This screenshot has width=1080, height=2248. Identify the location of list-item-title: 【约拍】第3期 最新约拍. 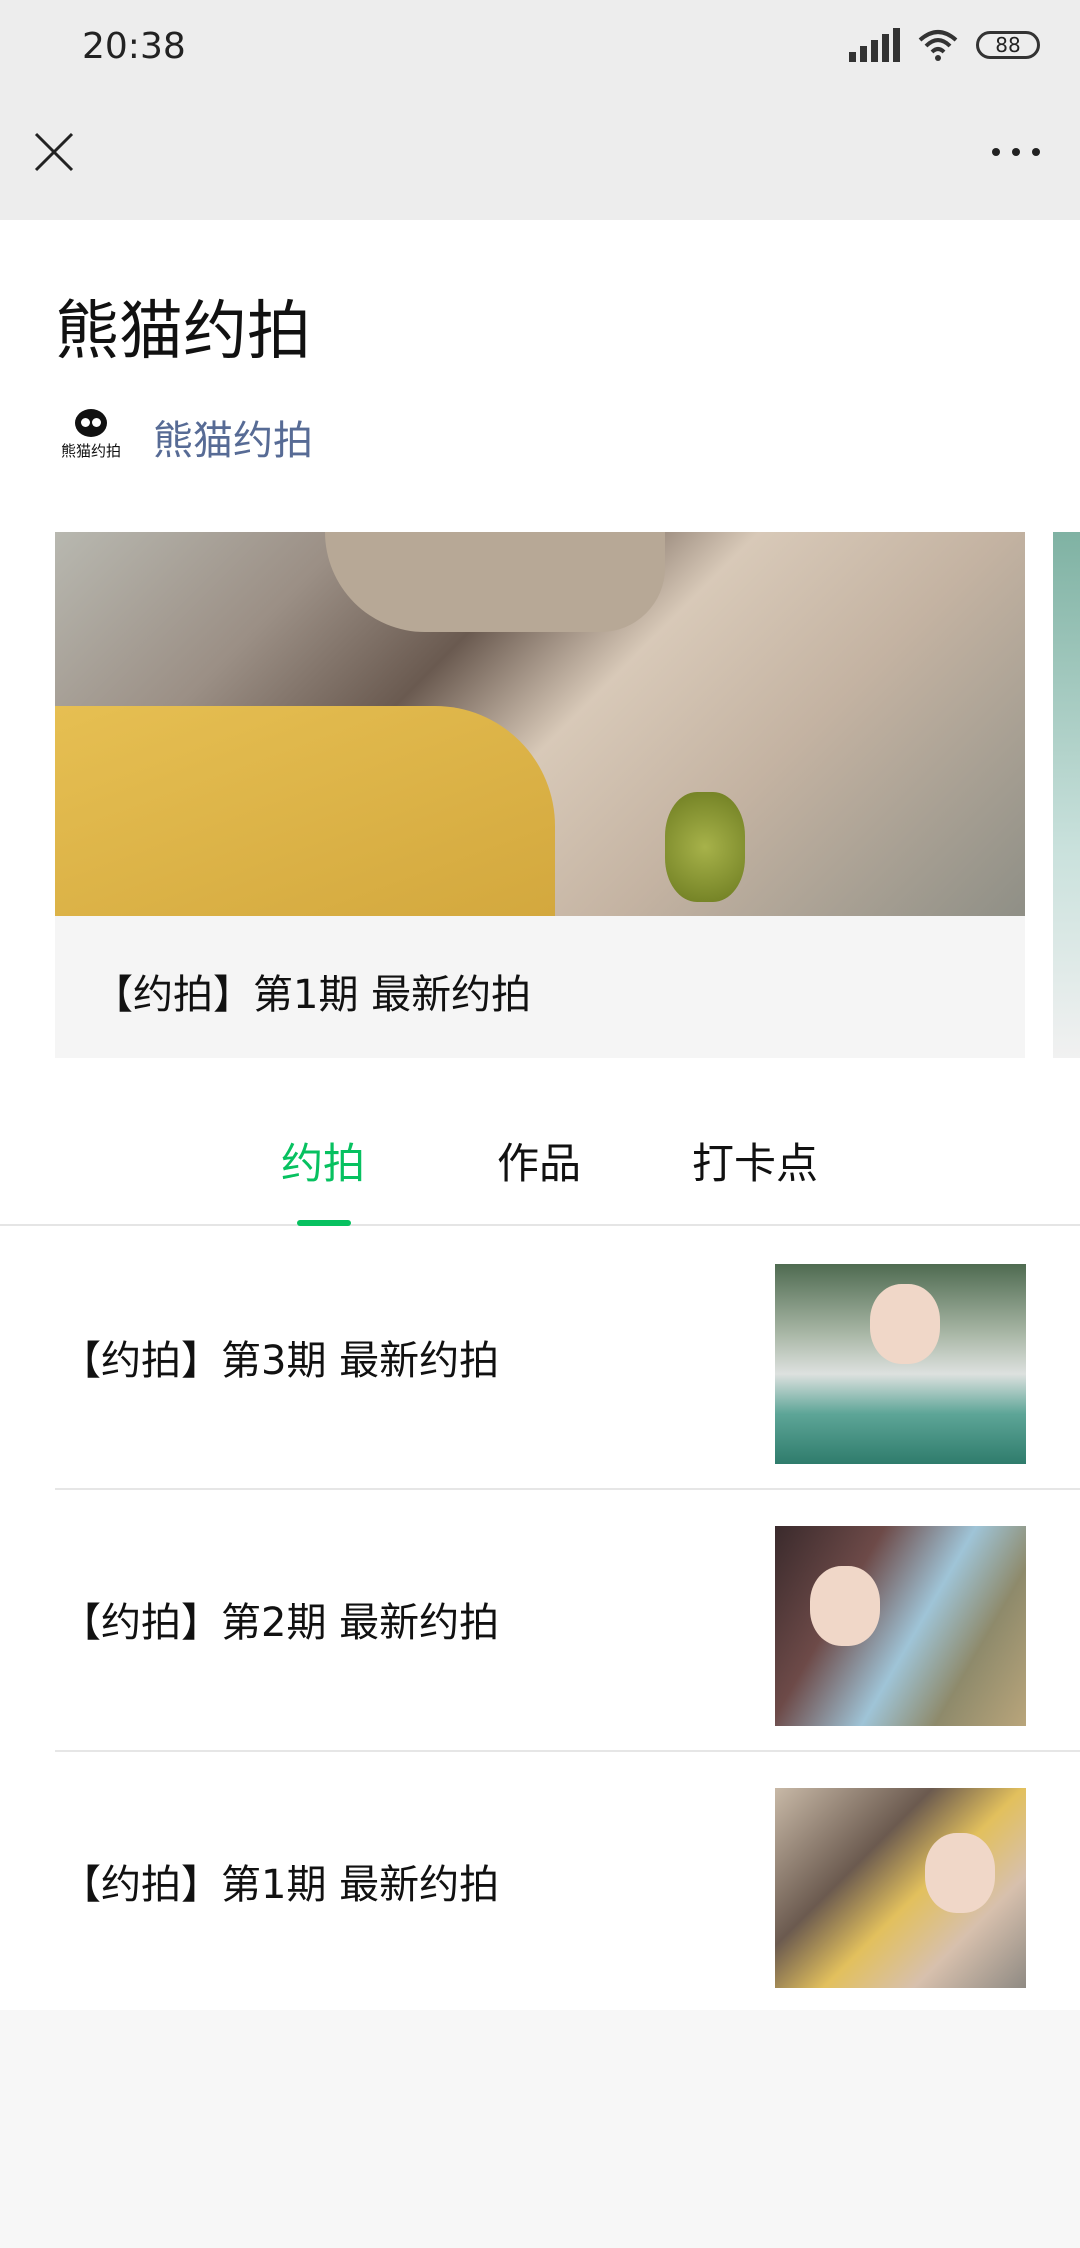
(280, 1361).